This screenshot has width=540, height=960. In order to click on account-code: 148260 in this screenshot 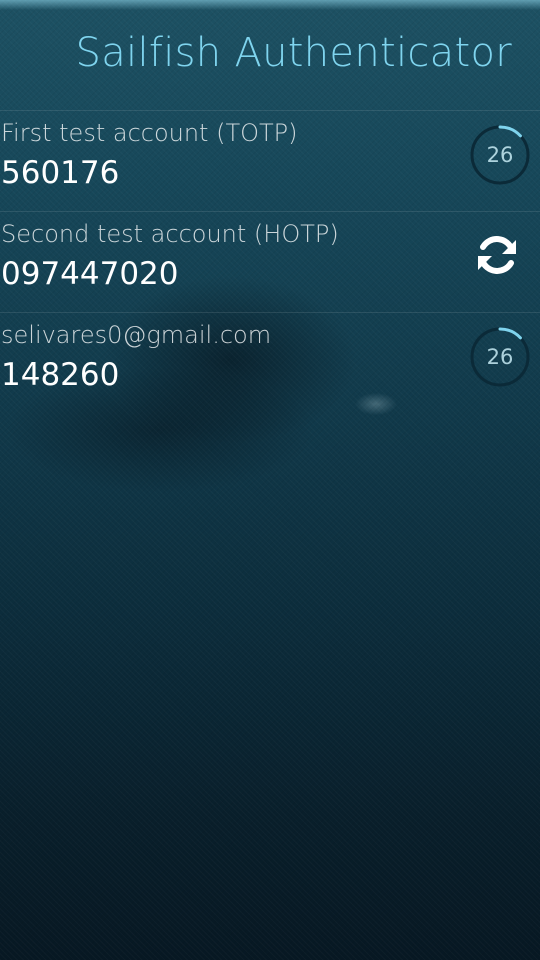, I will do `click(60, 375)`.